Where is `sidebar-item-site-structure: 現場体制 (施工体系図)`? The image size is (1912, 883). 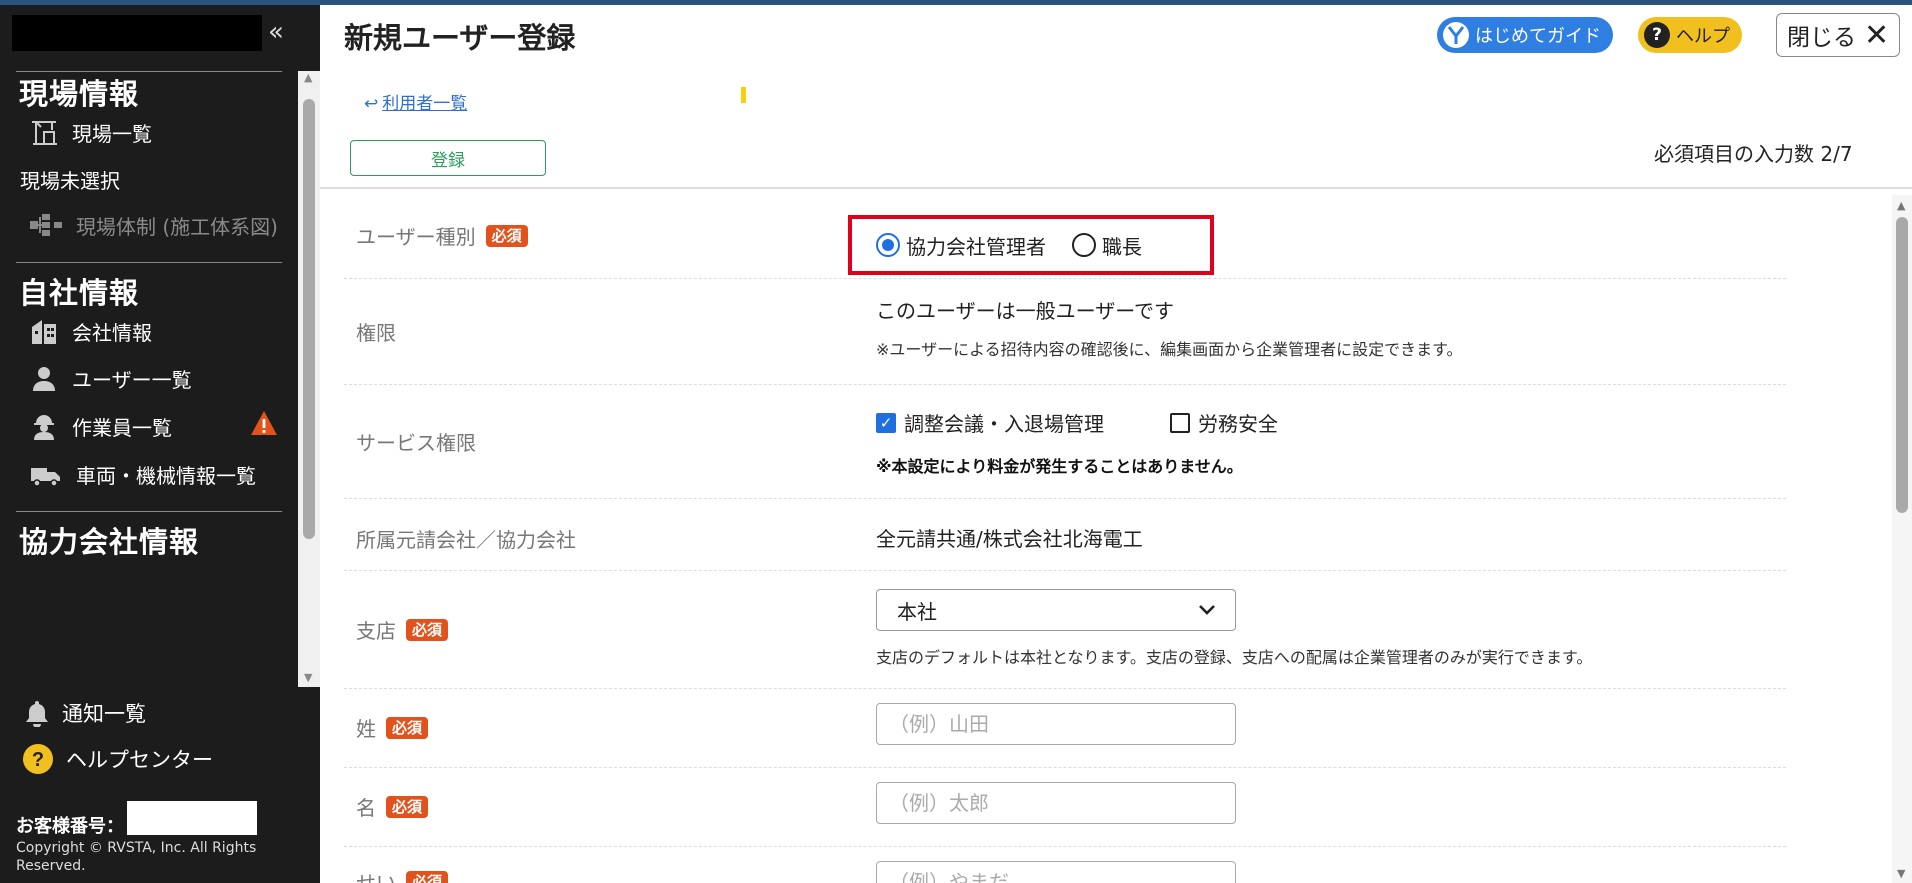
sidebar-item-site-structure: 現場体制 (施工体系図) is located at coordinates (161, 225).